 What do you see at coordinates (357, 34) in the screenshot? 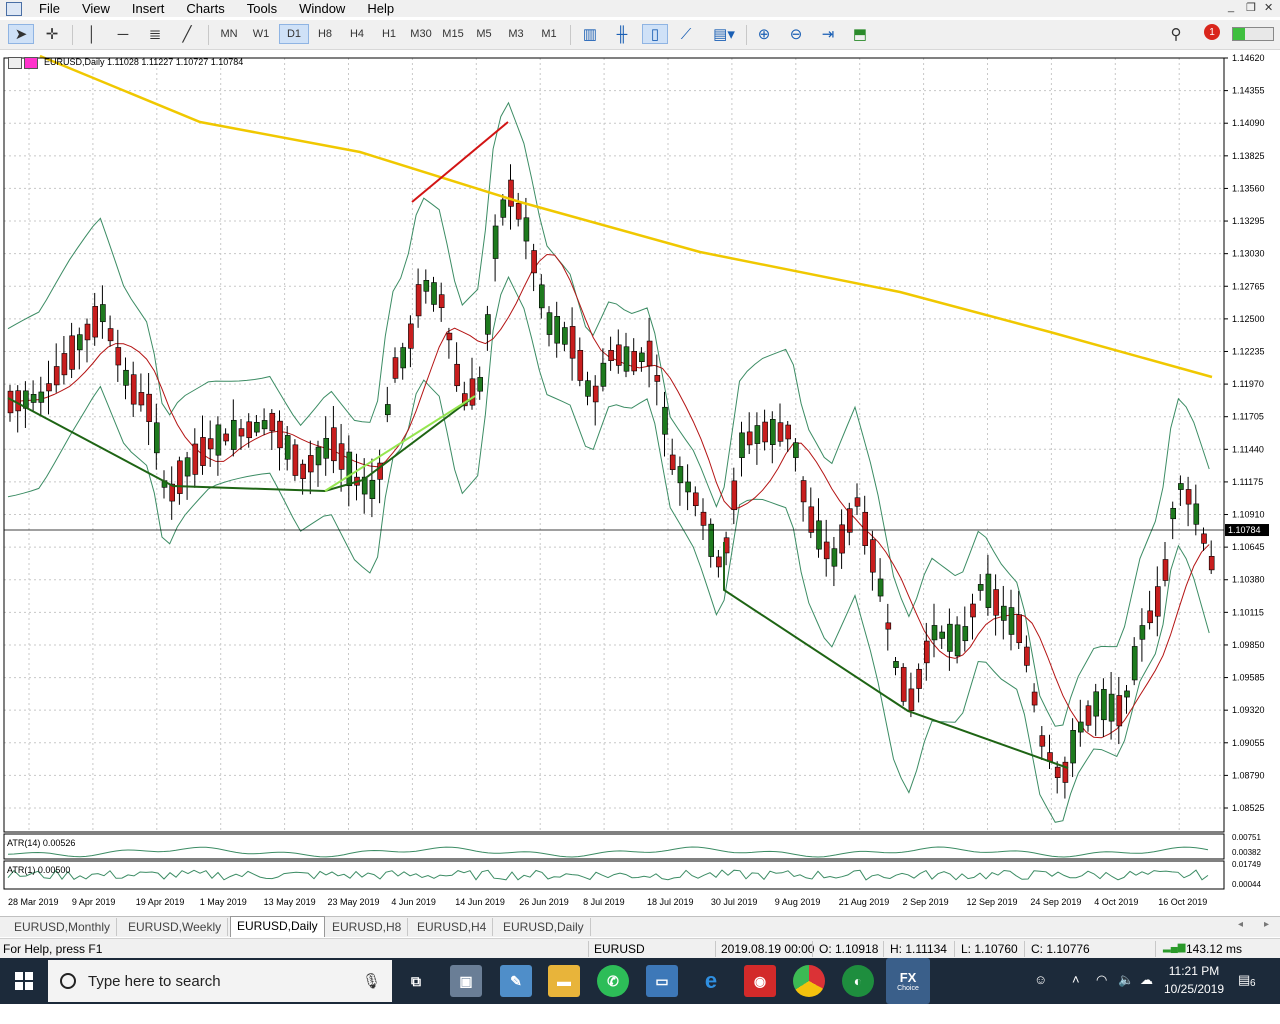
I see `tf-h4: H4` at bounding box center [357, 34].